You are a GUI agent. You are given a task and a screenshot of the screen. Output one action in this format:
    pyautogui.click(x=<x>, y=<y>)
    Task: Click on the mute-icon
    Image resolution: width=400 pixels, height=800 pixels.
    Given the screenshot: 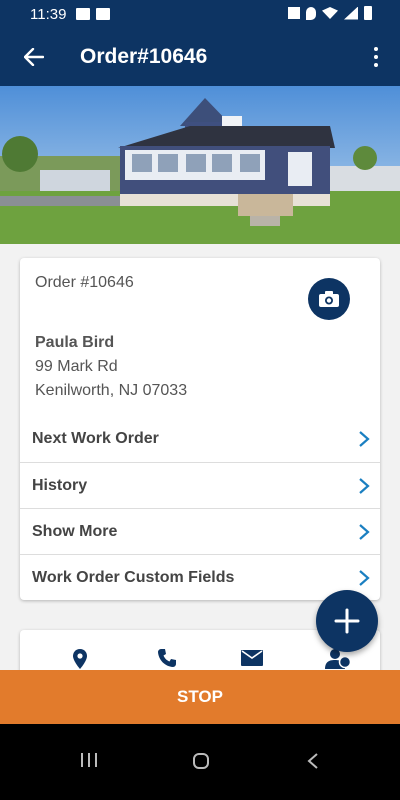 What is the action you would take?
    pyautogui.click(x=294, y=13)
    